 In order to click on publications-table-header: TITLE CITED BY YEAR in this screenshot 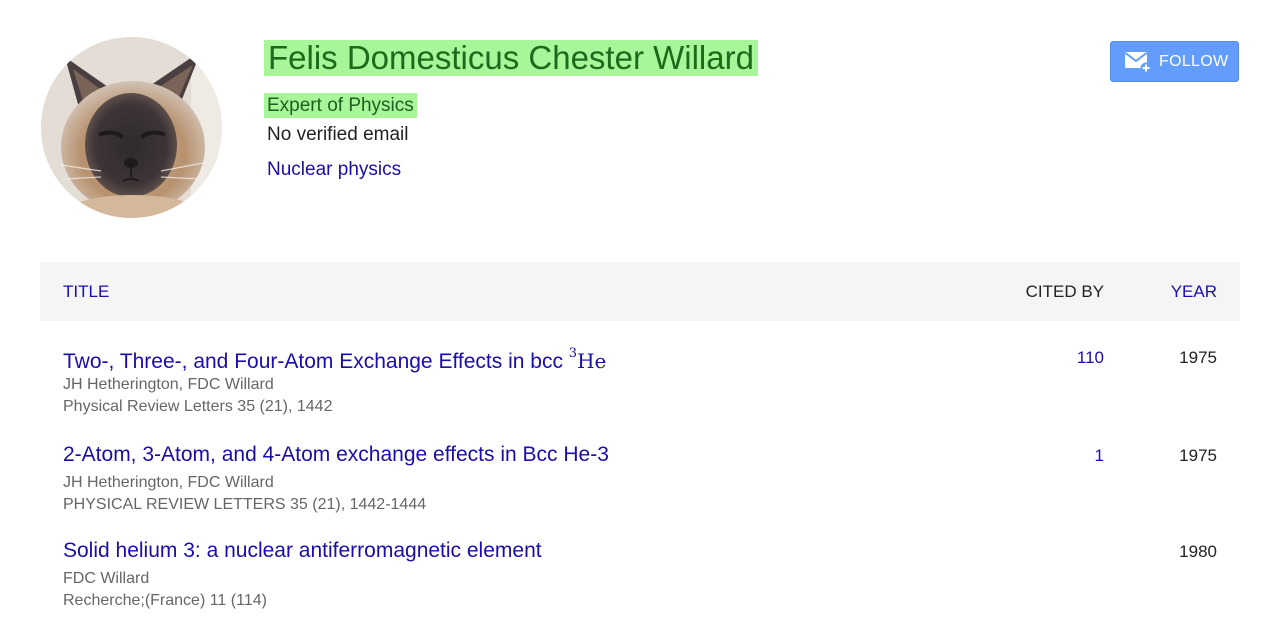, I will do `click(640, 291)`.